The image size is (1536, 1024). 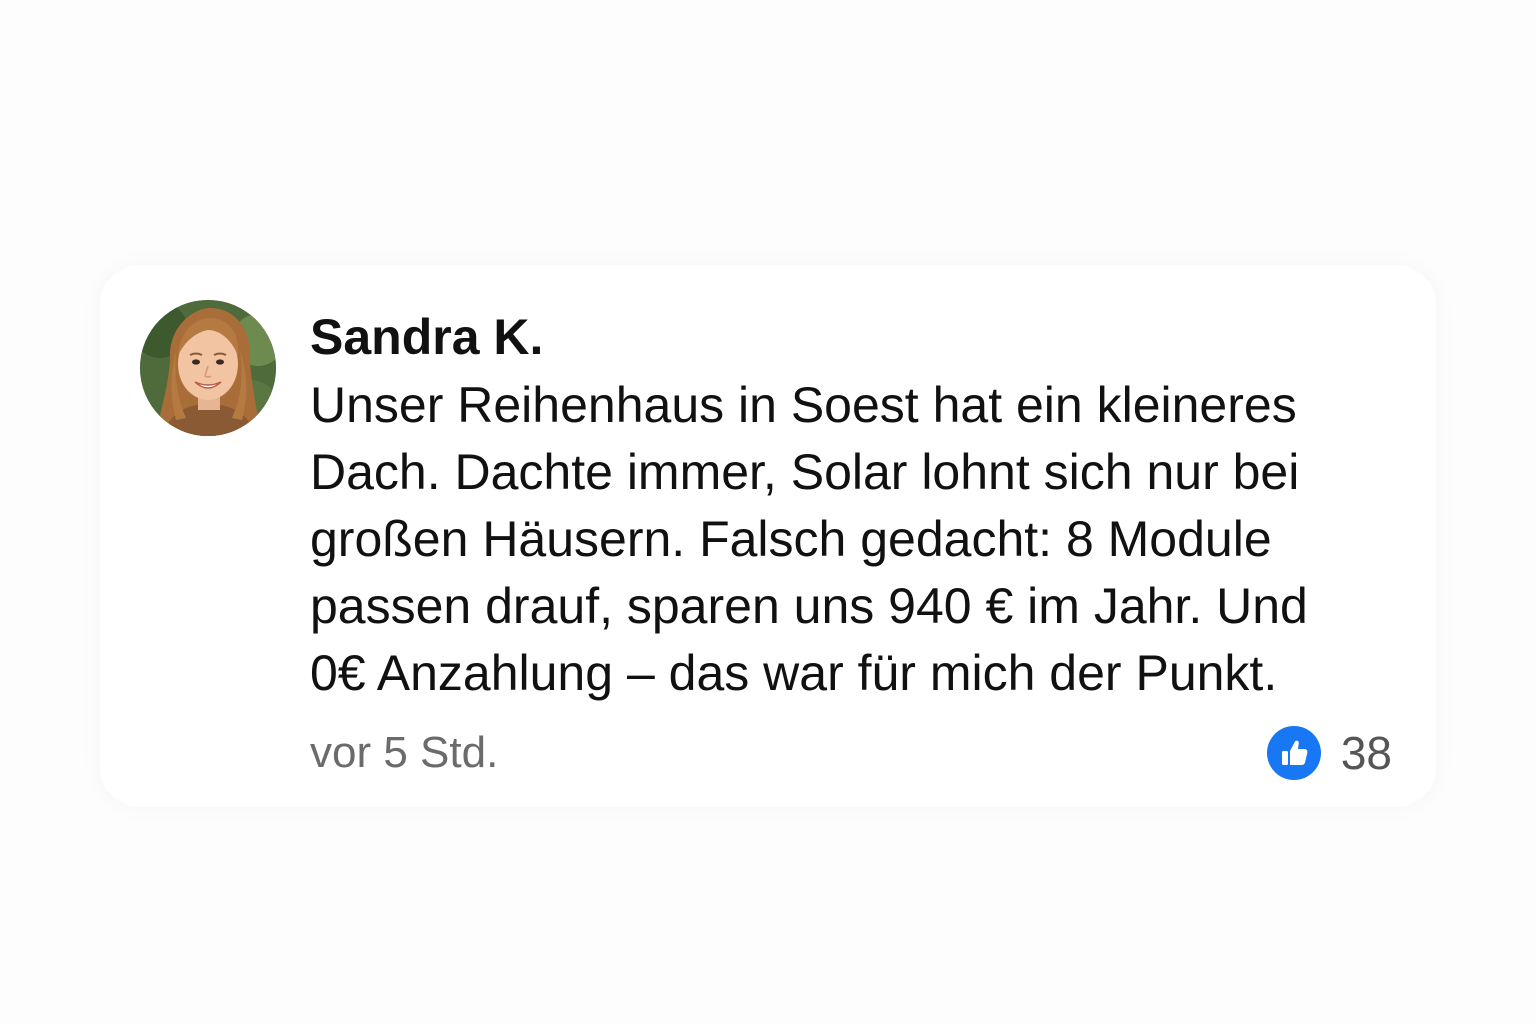 I want to click on like-count: 38, so click(x=1366, y=753).